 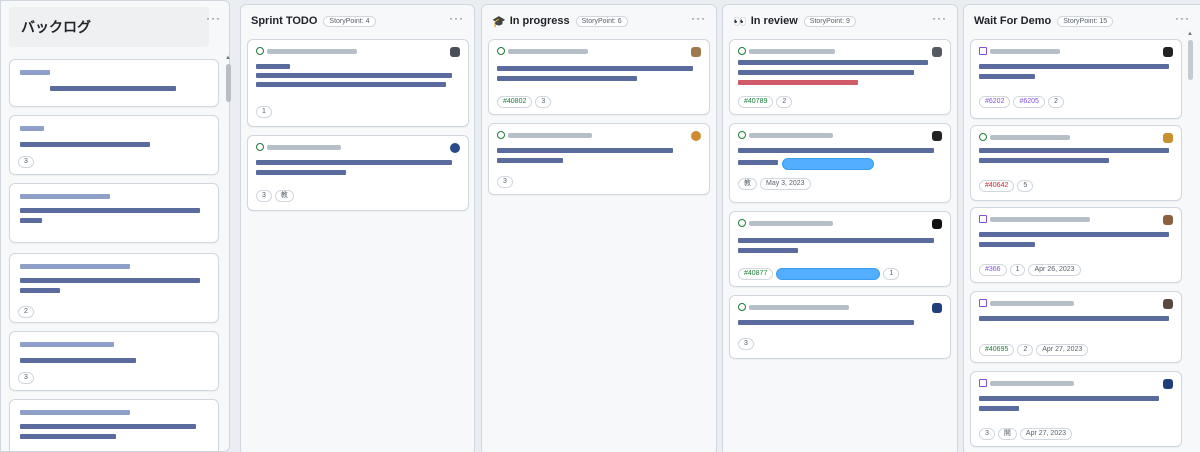 What do you see at coordinates (840, 77) in the screenshot?
I see `pr-card: #40789 2` at bounding box center [840, 77].